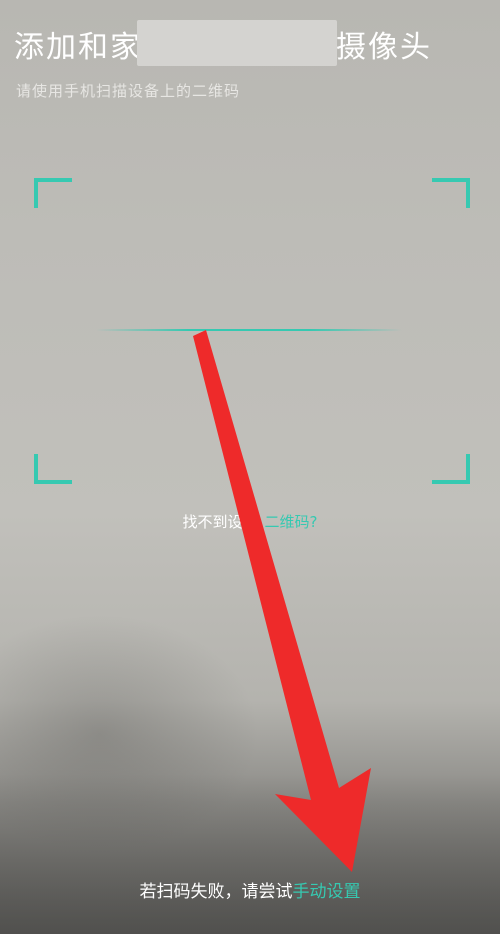 The height and width of the screenshot is (934, 500). What do you see at coordinates (291, 522) in the screenshot?
I see `cant-find-qr-accent: 二维码?` at bounding box center [291, 522].